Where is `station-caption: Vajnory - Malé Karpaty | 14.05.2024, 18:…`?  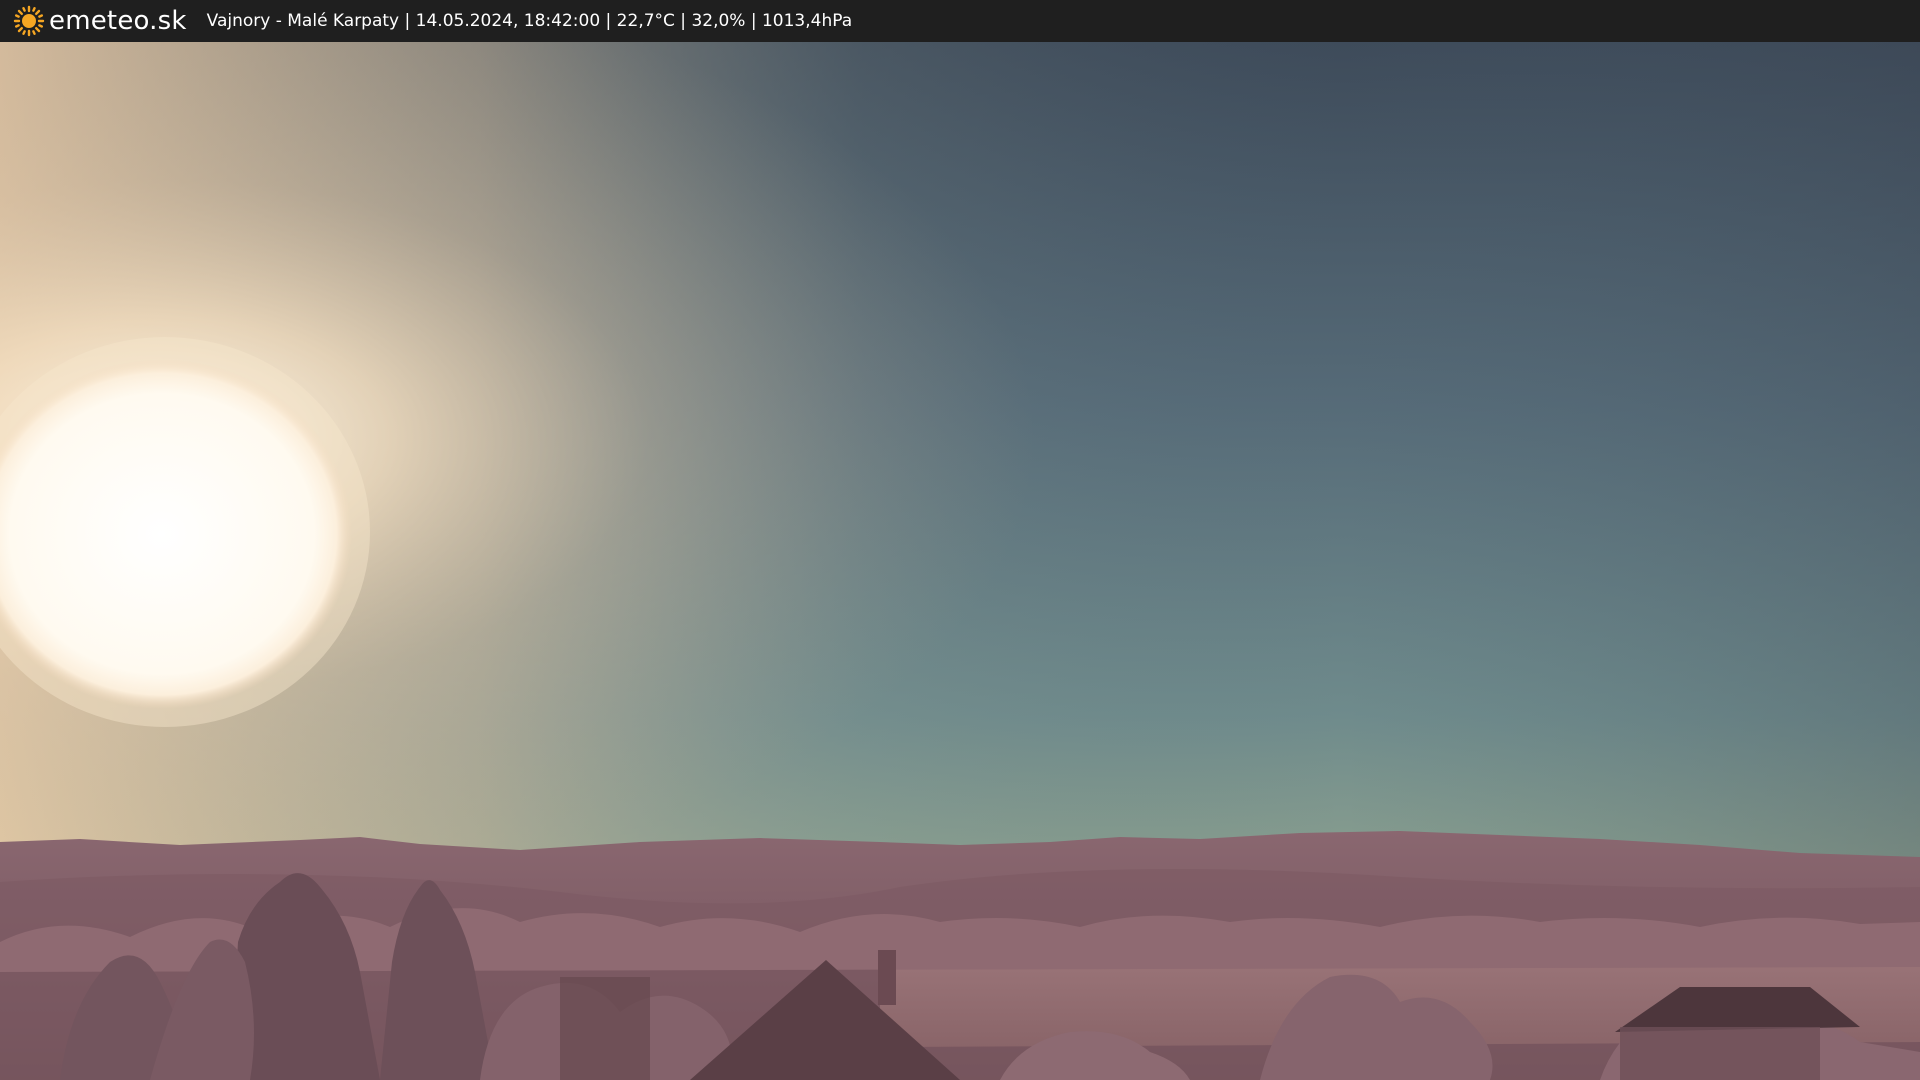
station-caption: Vajnory - Malé Karpaty | 14.05.2024, 18:… is located at coordinates (529, 21).